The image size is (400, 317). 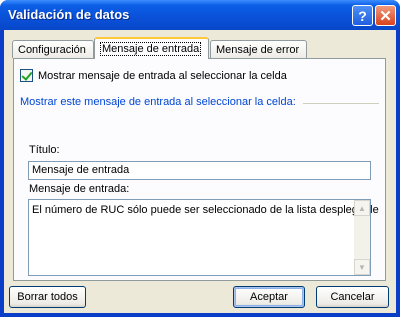 I want to click on cancel-label: Cancelar, so click(x=352, y=297).